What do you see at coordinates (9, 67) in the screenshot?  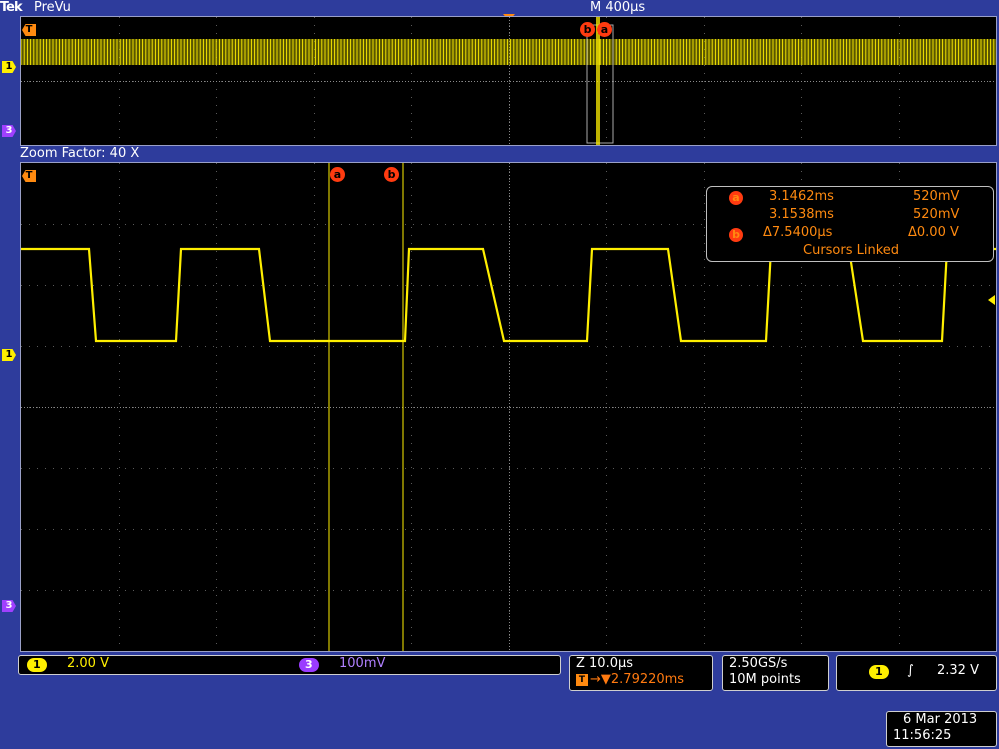 I see `overview-ch1-marker: 1` at bounding box center [9, 67].